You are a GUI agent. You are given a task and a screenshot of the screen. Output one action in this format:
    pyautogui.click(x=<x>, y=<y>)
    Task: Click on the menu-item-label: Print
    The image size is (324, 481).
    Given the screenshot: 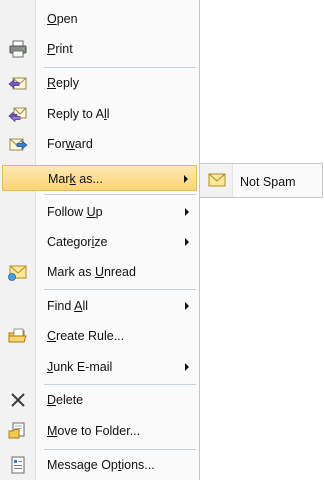 What is the action you would take?
    pyautogui.click(x=60, y=49)
    